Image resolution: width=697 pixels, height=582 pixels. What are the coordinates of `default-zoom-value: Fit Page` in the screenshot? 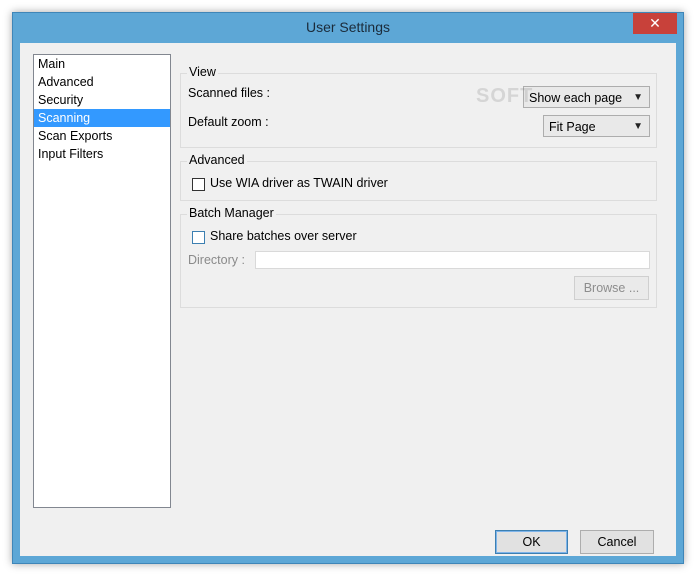 It's located at (572, 127).